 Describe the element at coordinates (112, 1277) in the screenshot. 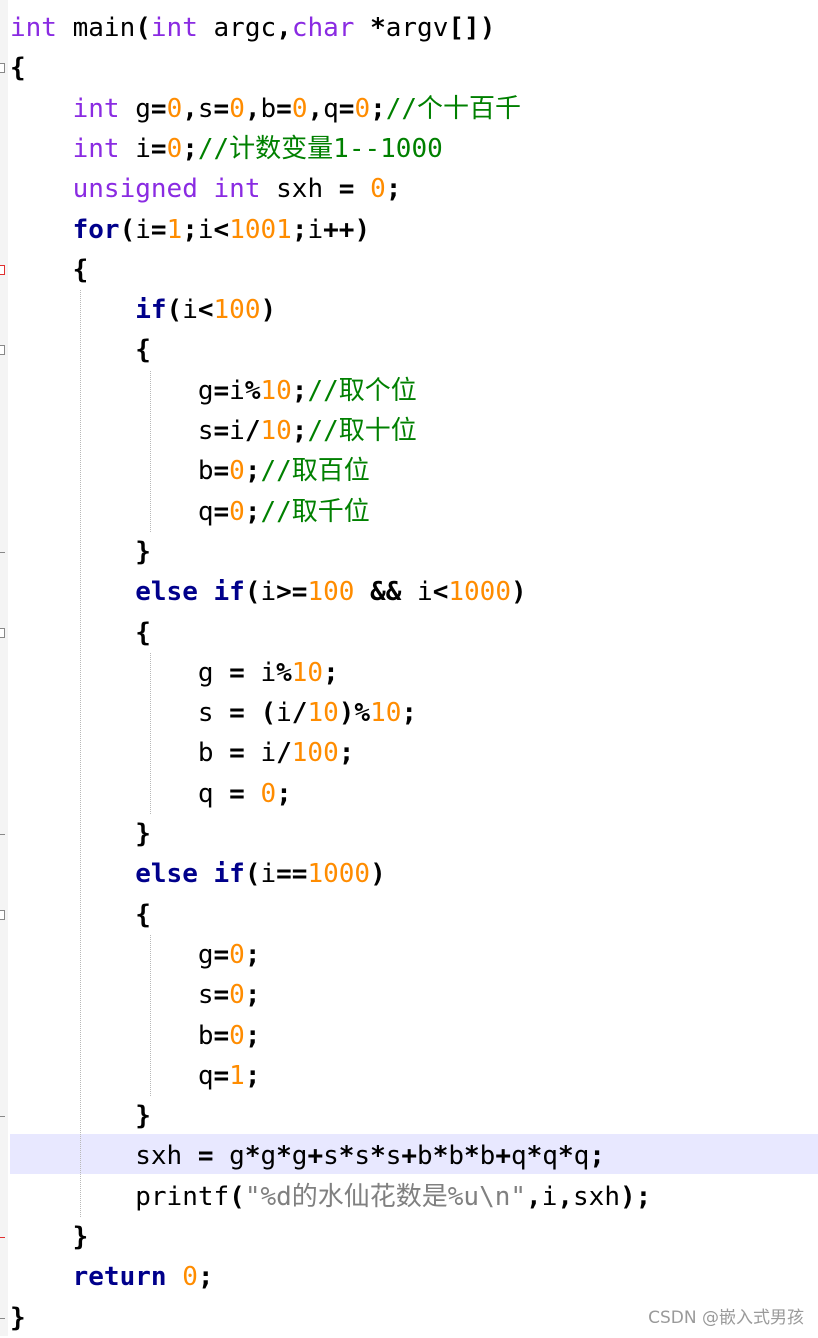

I see `code-line: return 0;` at that location.